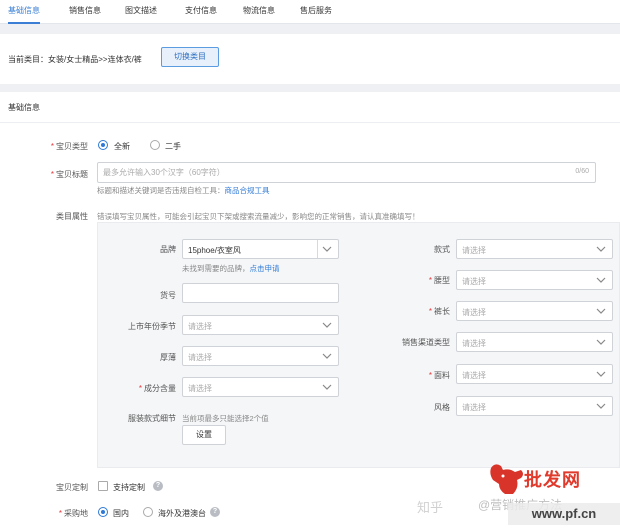 The width and height of the screenshot is (620, 530). What do you see at coordinates (73, 513) in the screenshot?
I see `origin-label: * 采购地` at bounding box center [73, 513].